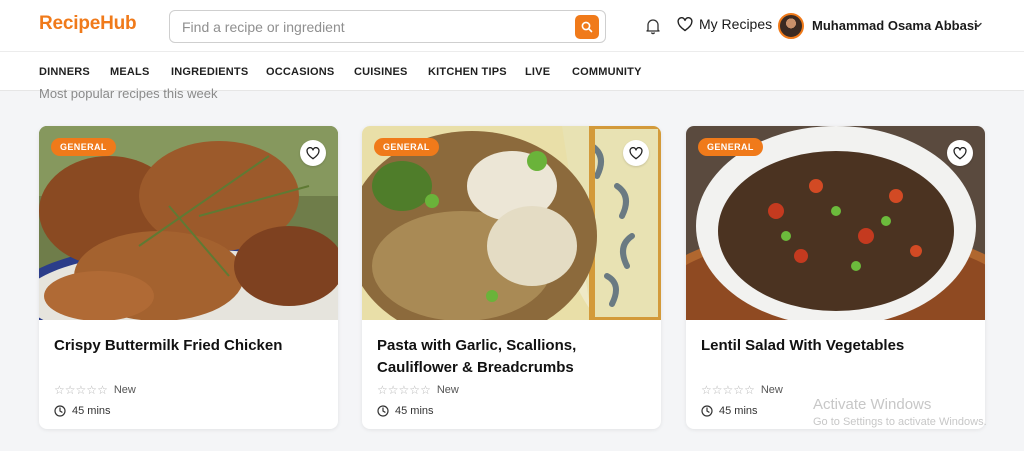  What do you see at coordinates (978, 25) in the screenshot?
I see `chevron-down-icon` at bounding box center [978, 25].